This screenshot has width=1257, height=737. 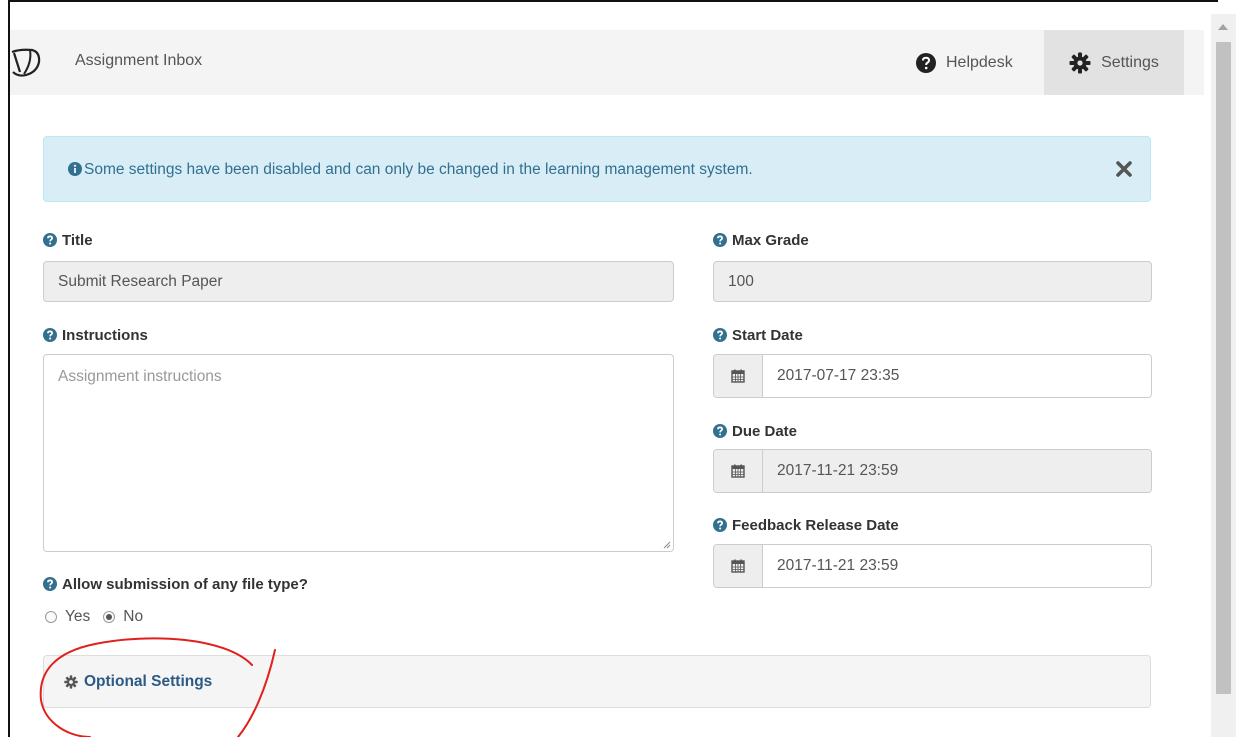 What do you see at coordinates (358, 281) in the screenshot?
I see `title-input: Submit Research Paper` at bounding box center [358, 281].